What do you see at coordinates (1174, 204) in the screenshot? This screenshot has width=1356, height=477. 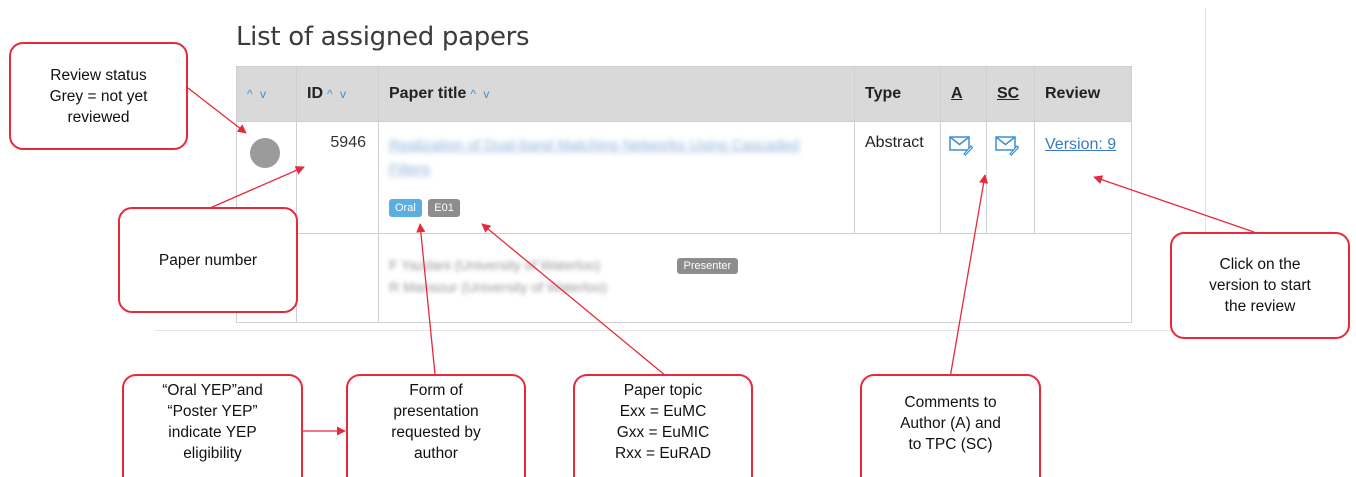 I see `arrow-version` at bounding box center [1174, 204].